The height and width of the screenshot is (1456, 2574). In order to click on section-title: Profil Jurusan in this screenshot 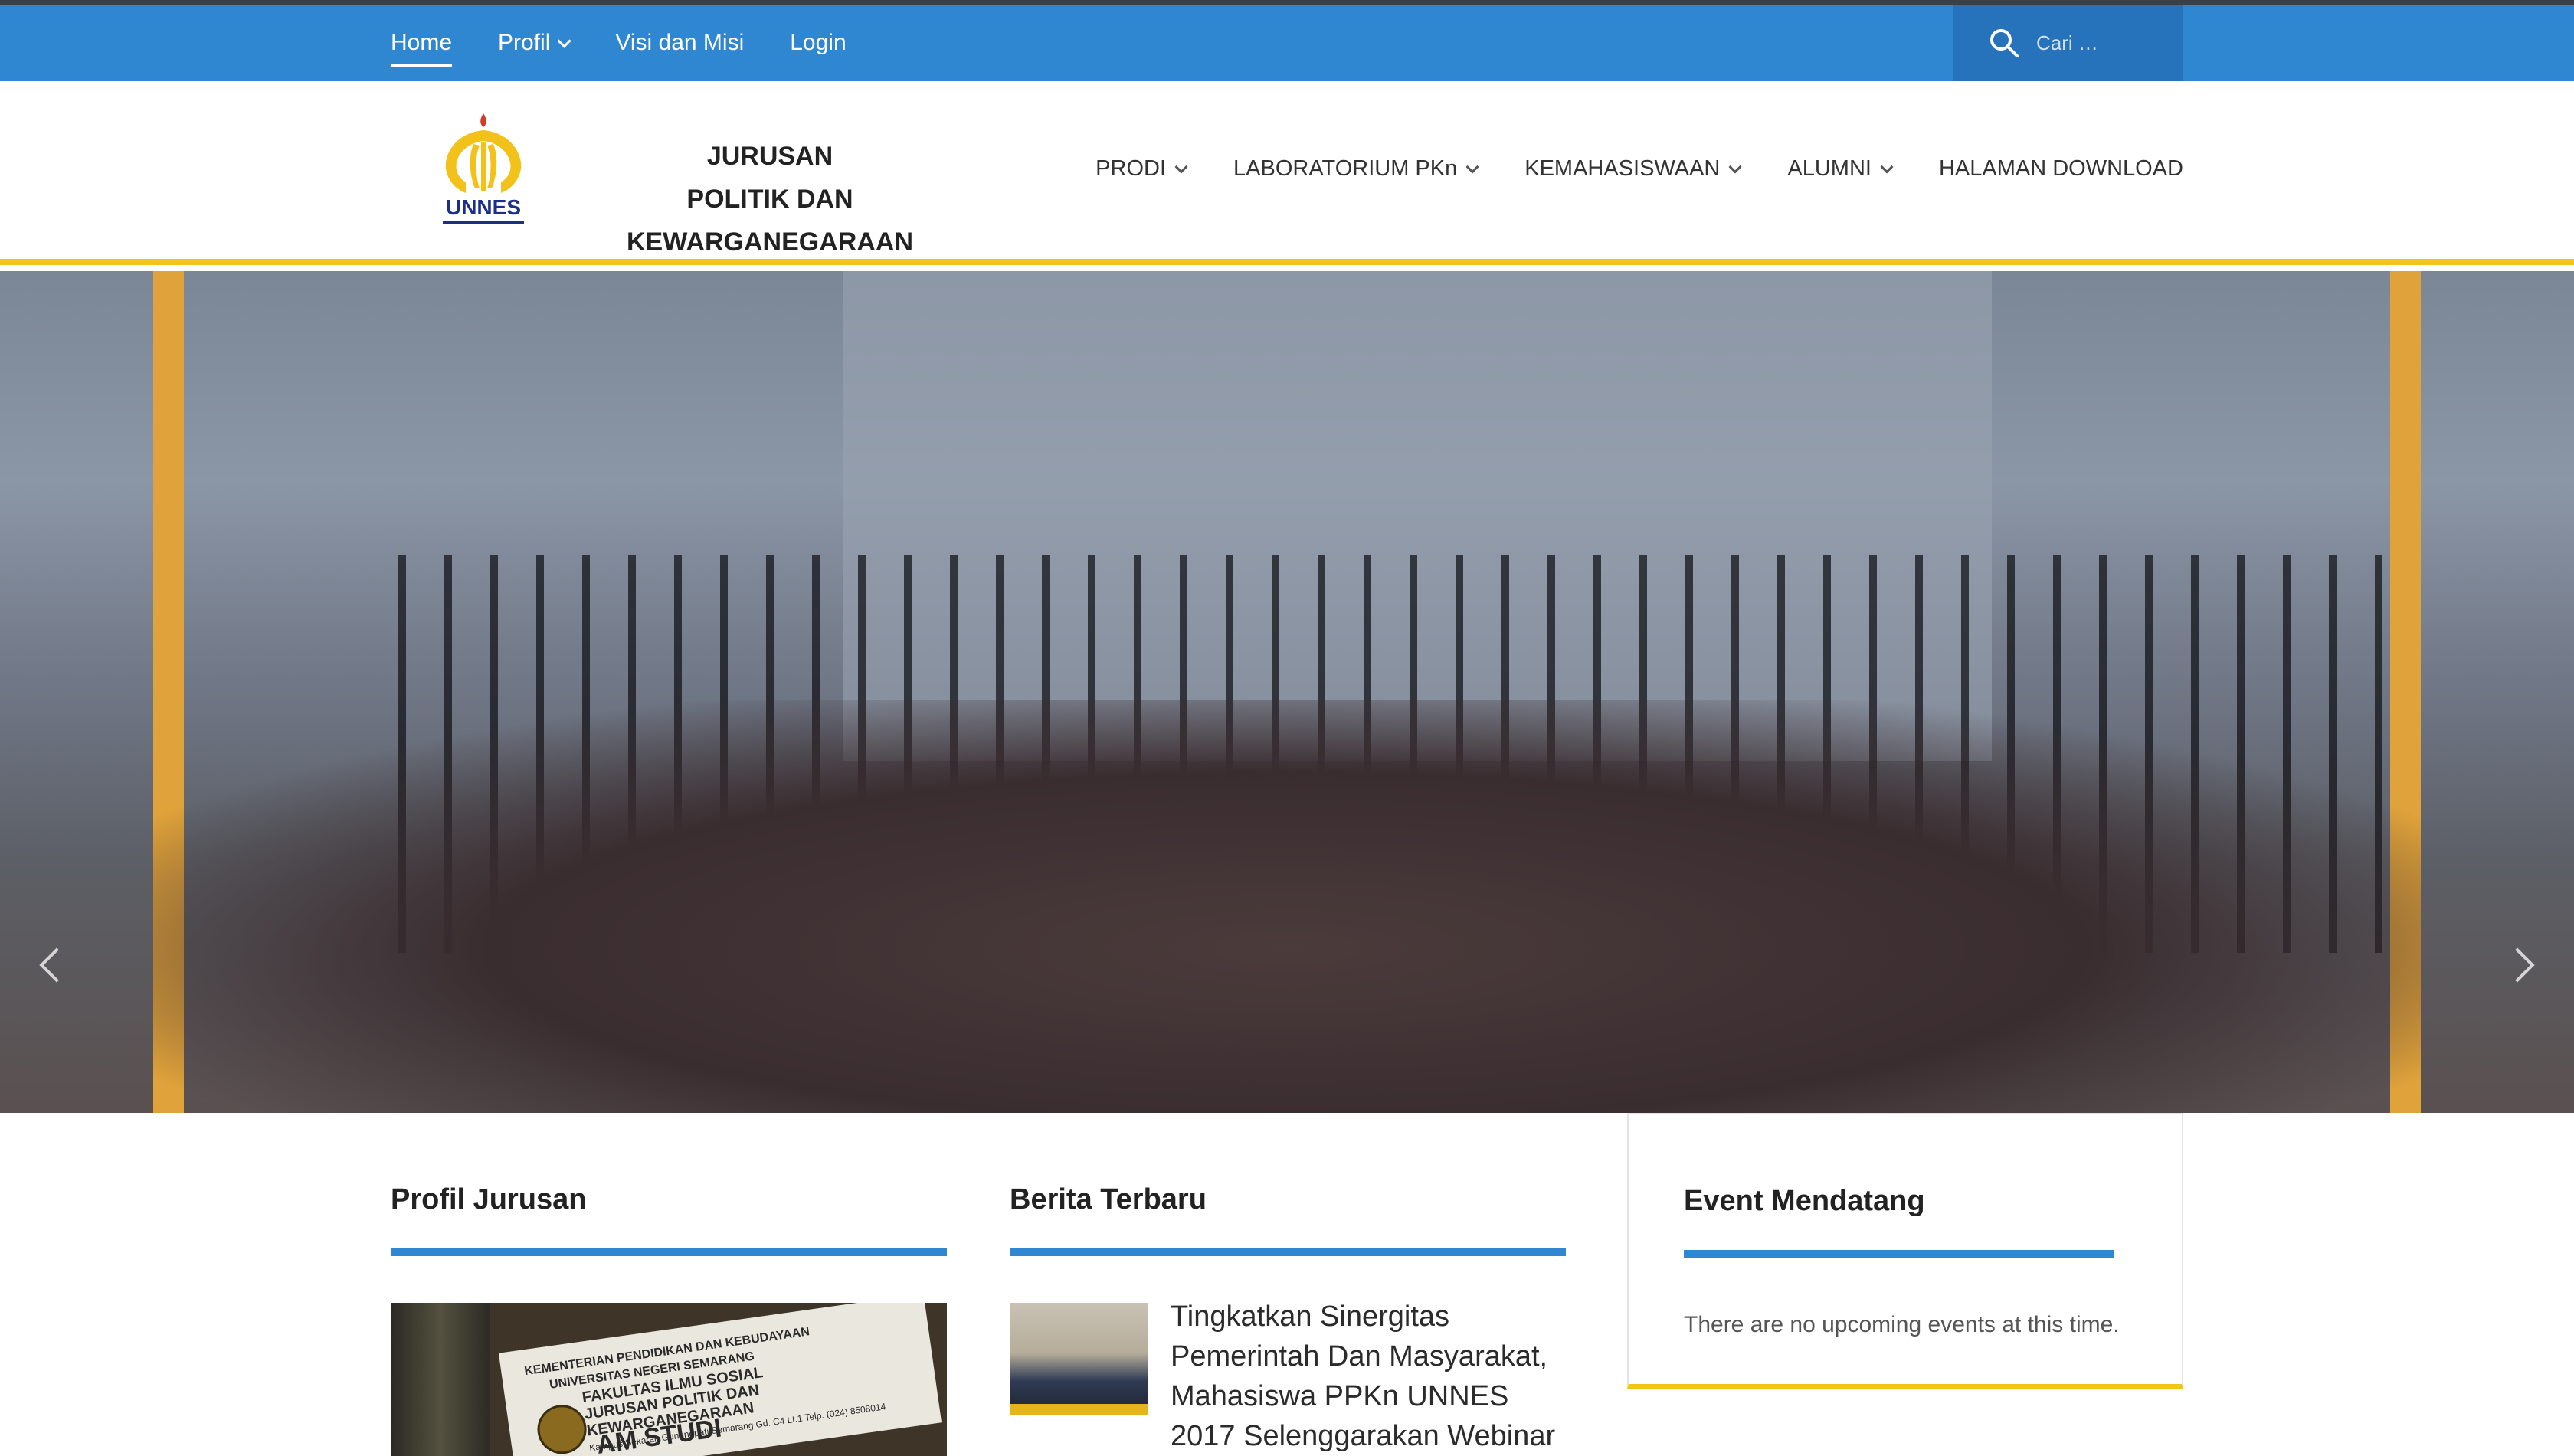, I will do `click(489, 1199)`.